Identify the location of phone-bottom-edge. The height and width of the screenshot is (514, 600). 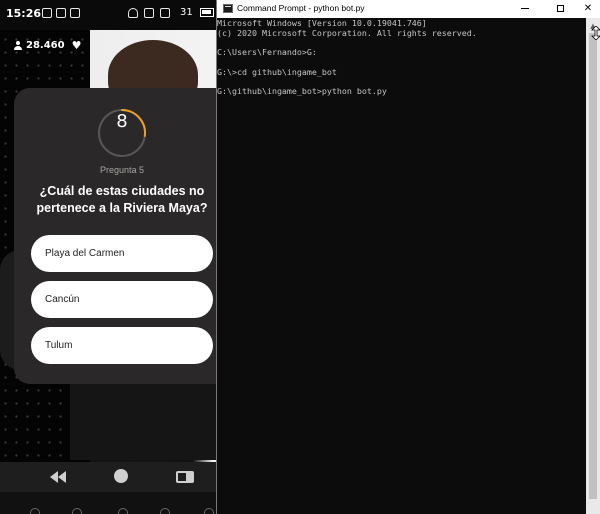
(108, 503).